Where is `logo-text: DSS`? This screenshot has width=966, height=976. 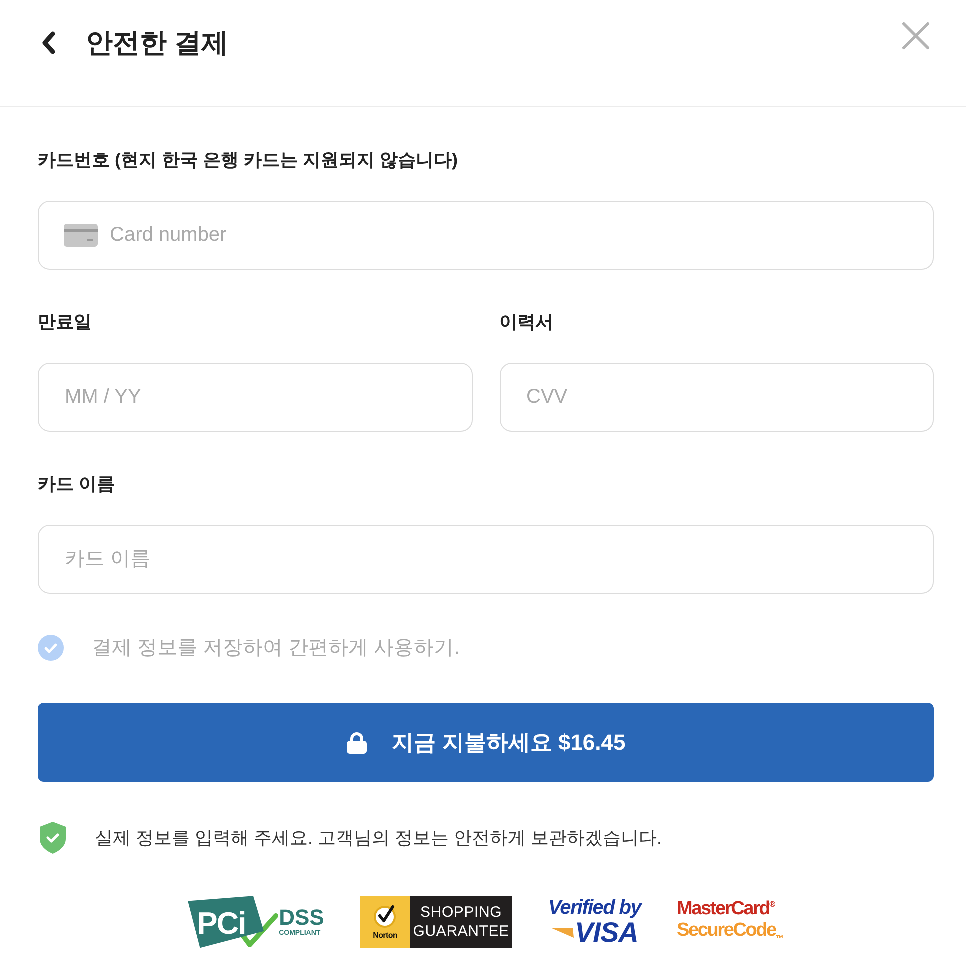 logo-text: DSS is located at coordinates (301, 917).